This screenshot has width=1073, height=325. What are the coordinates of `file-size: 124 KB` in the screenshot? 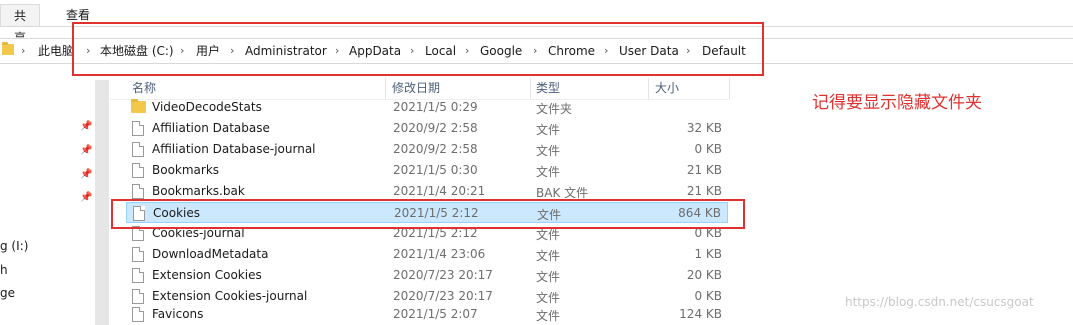 It's located at (700, 314).